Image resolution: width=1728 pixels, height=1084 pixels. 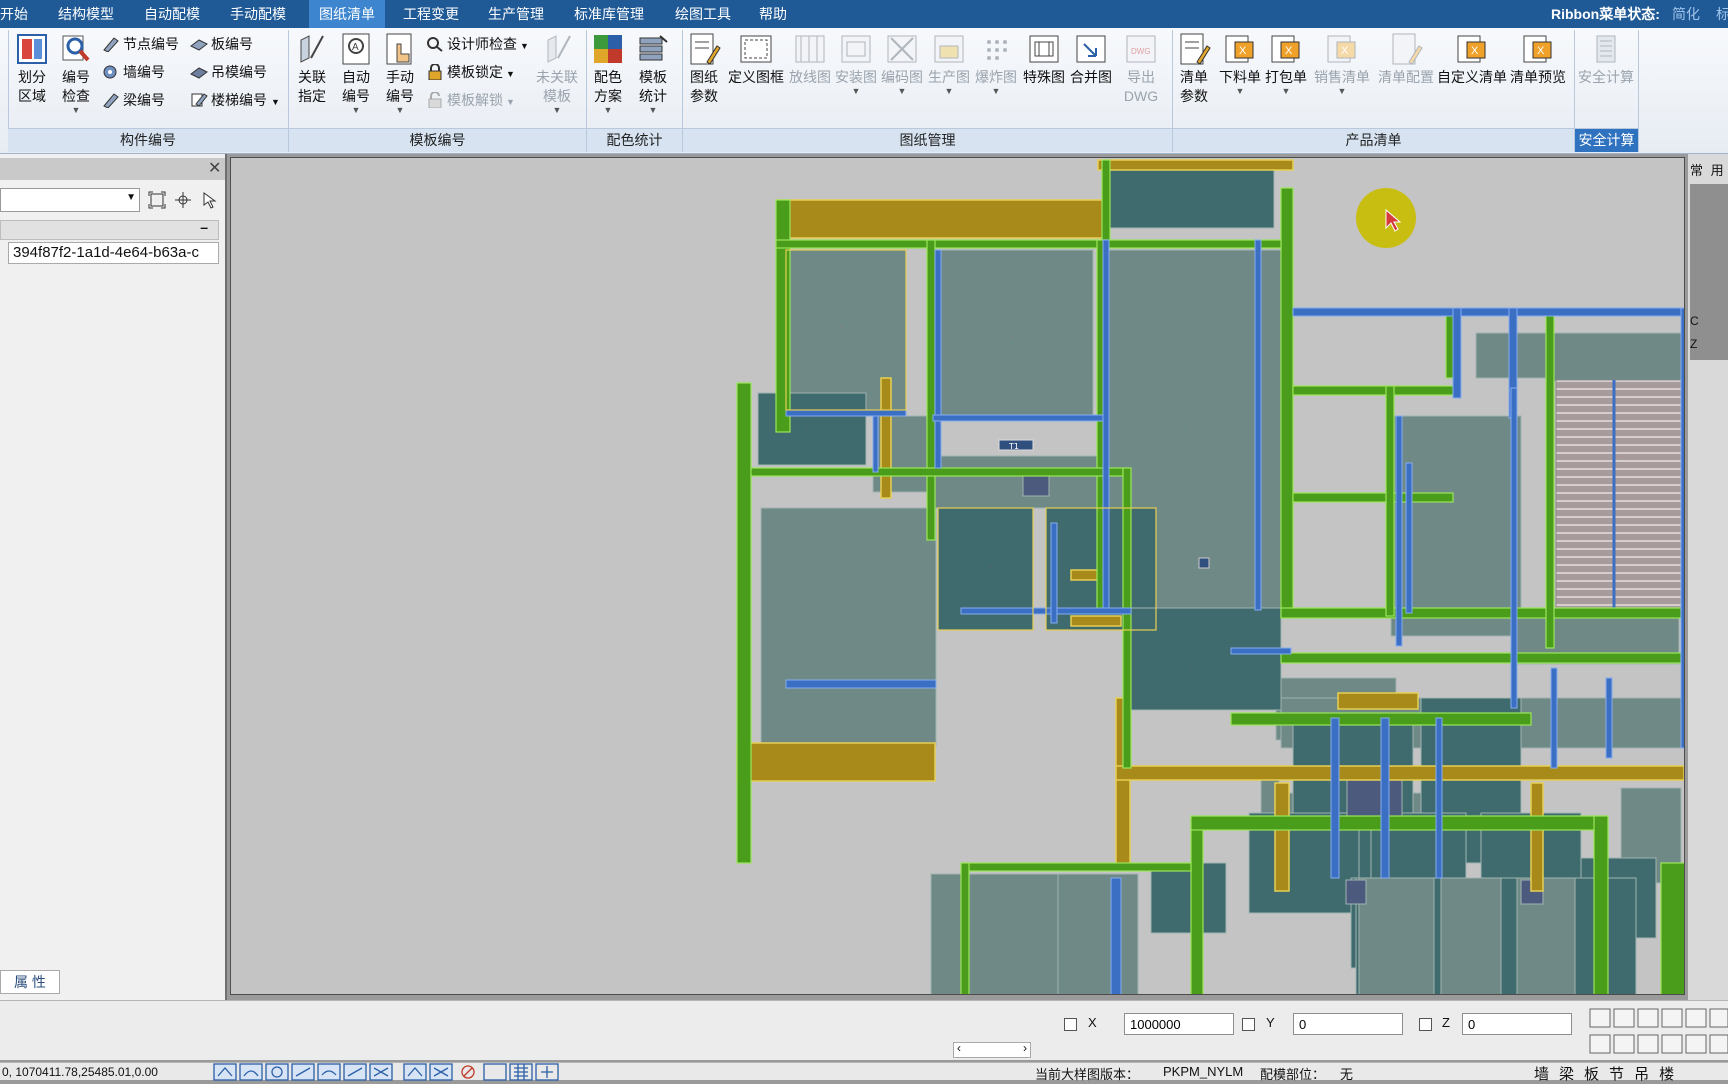 I want to click on color-scheme-button: 配色 方案 ▼, so click(x=608, y=73).